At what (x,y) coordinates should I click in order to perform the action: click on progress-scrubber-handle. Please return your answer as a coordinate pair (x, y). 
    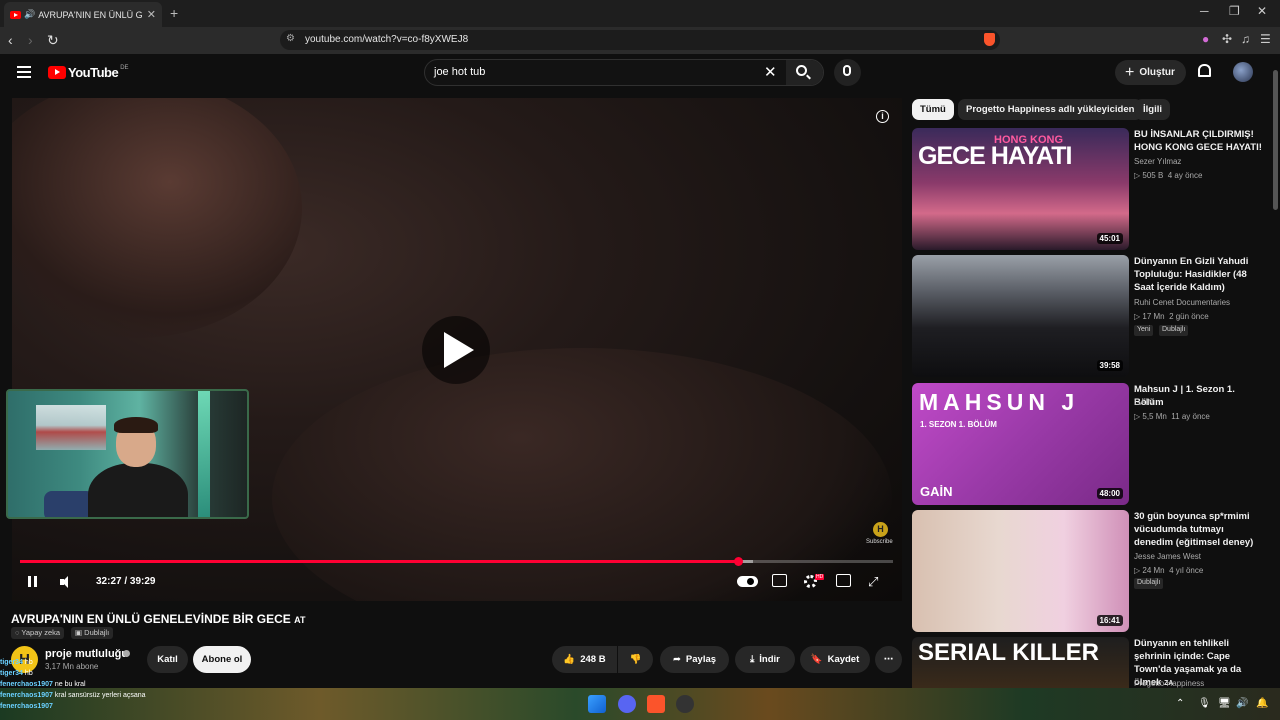
    Looking at the image, I should click on (738, 561).